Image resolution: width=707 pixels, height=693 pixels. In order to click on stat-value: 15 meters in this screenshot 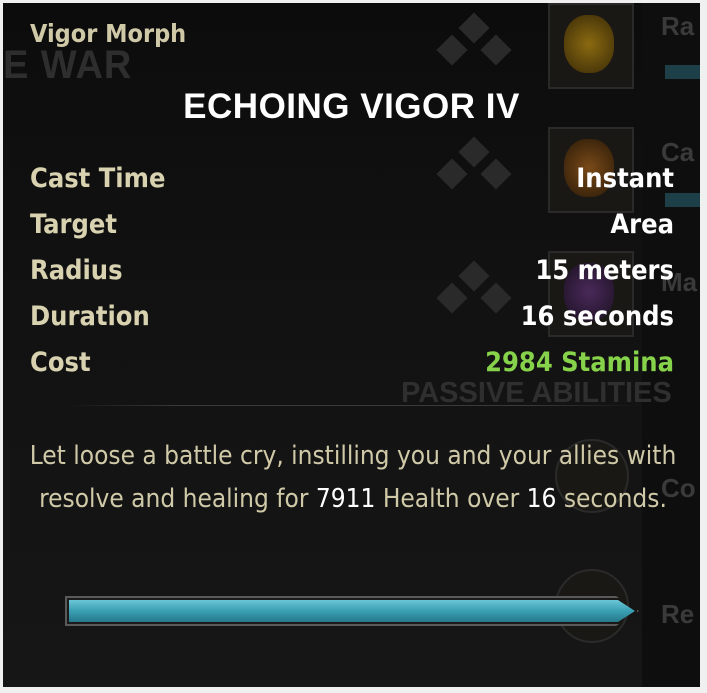, I will do `click(604, 270)`.